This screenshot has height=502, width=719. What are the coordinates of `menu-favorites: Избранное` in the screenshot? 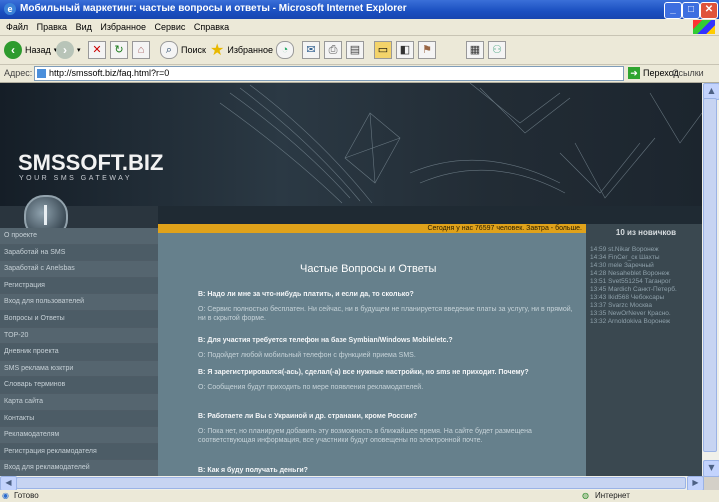 It's located at (123, 27).